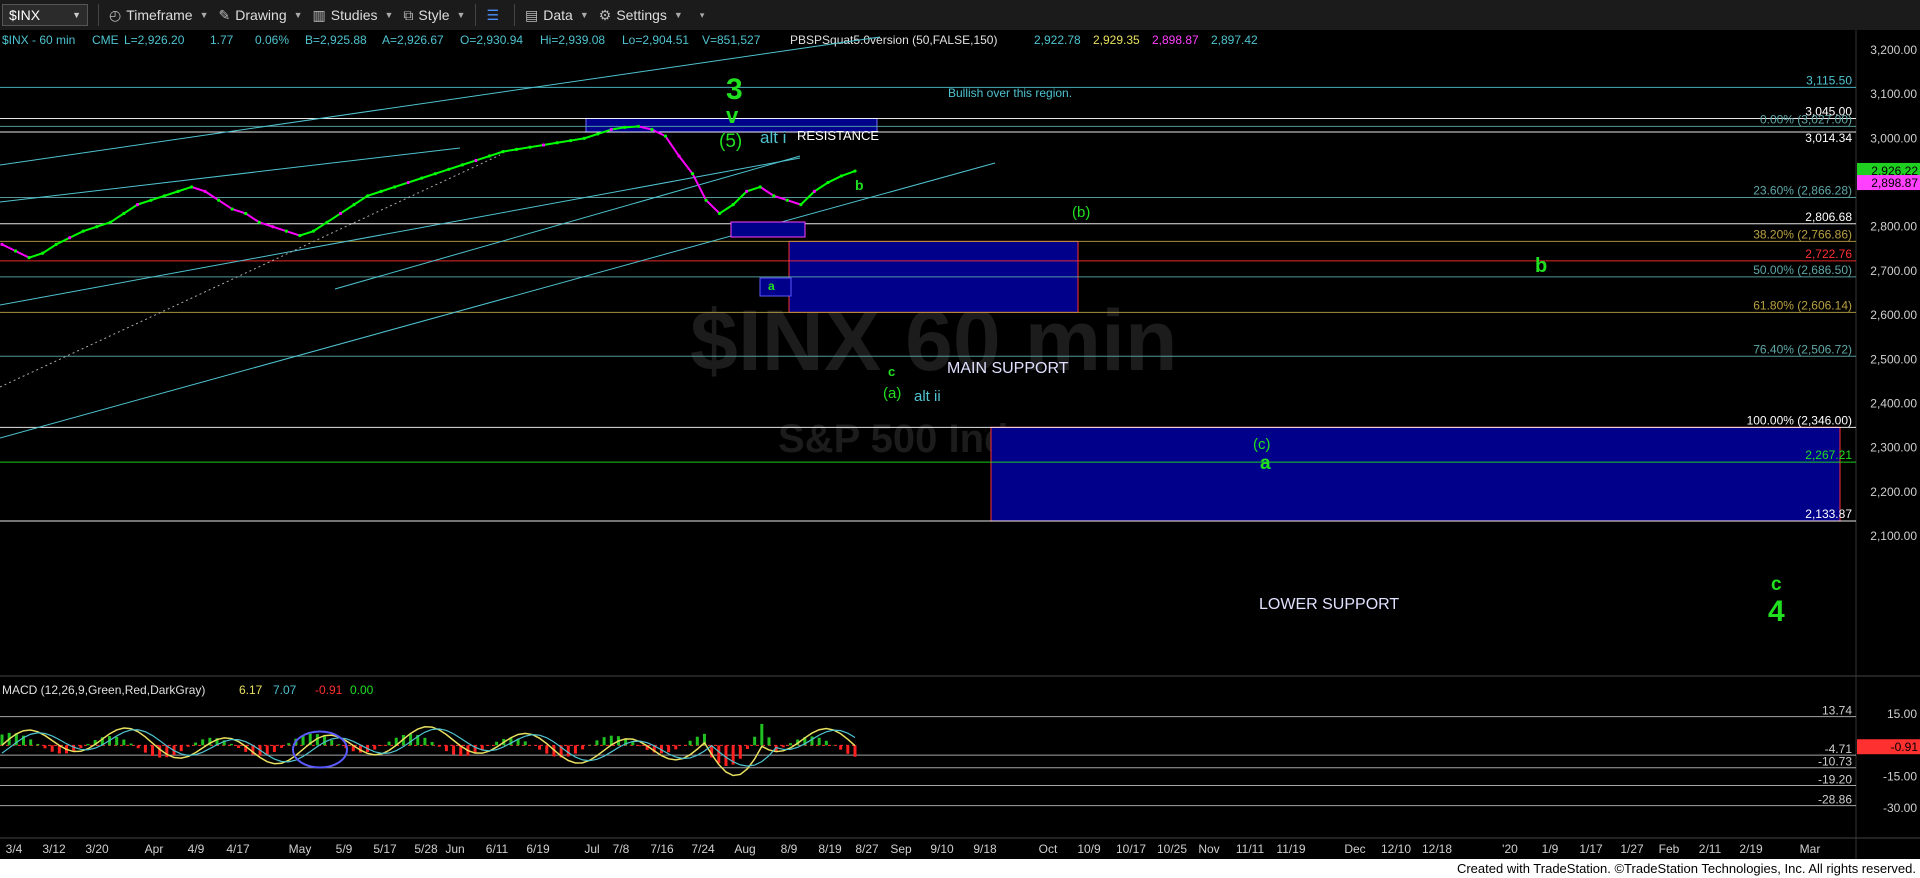  I want to click on time-axis-tick: Aug, so click(744, 849).